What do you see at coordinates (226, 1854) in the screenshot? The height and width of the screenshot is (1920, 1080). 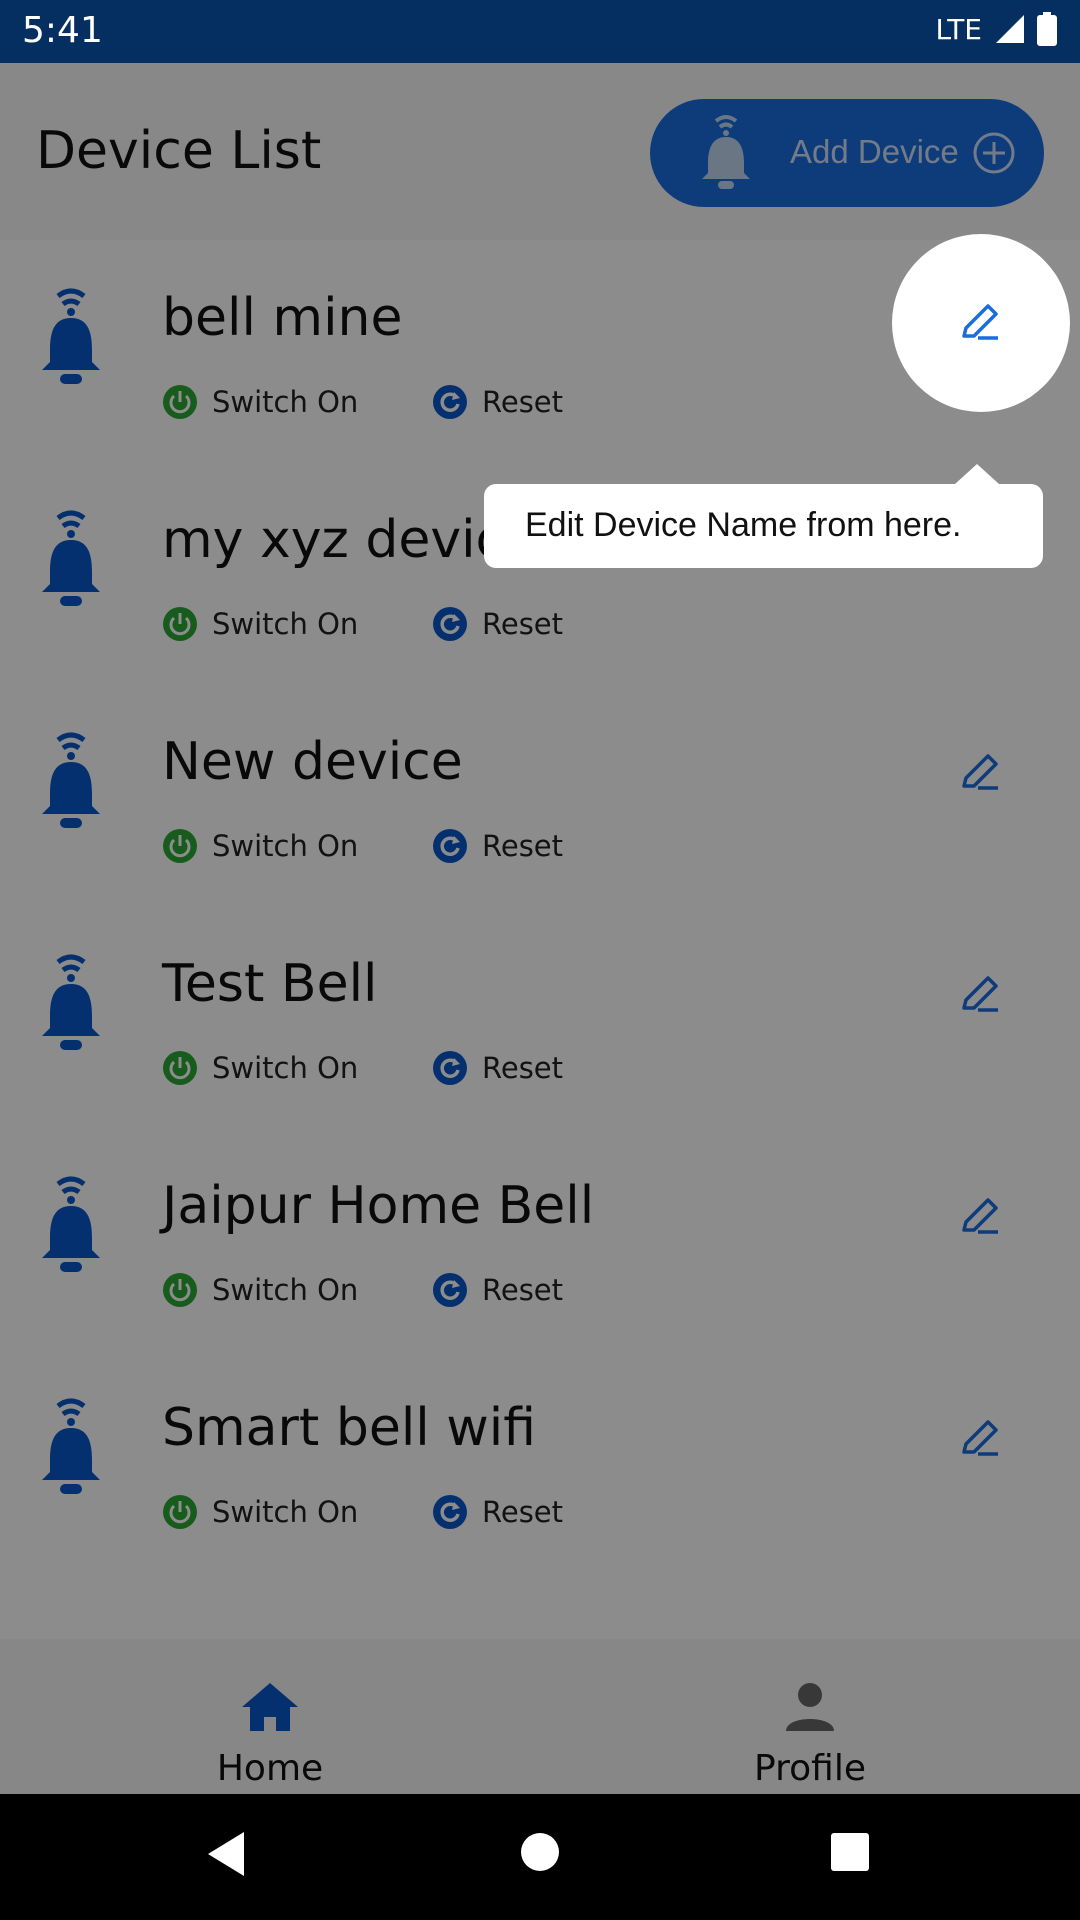 I see `back-icon` at bounding box center [226, 1854].